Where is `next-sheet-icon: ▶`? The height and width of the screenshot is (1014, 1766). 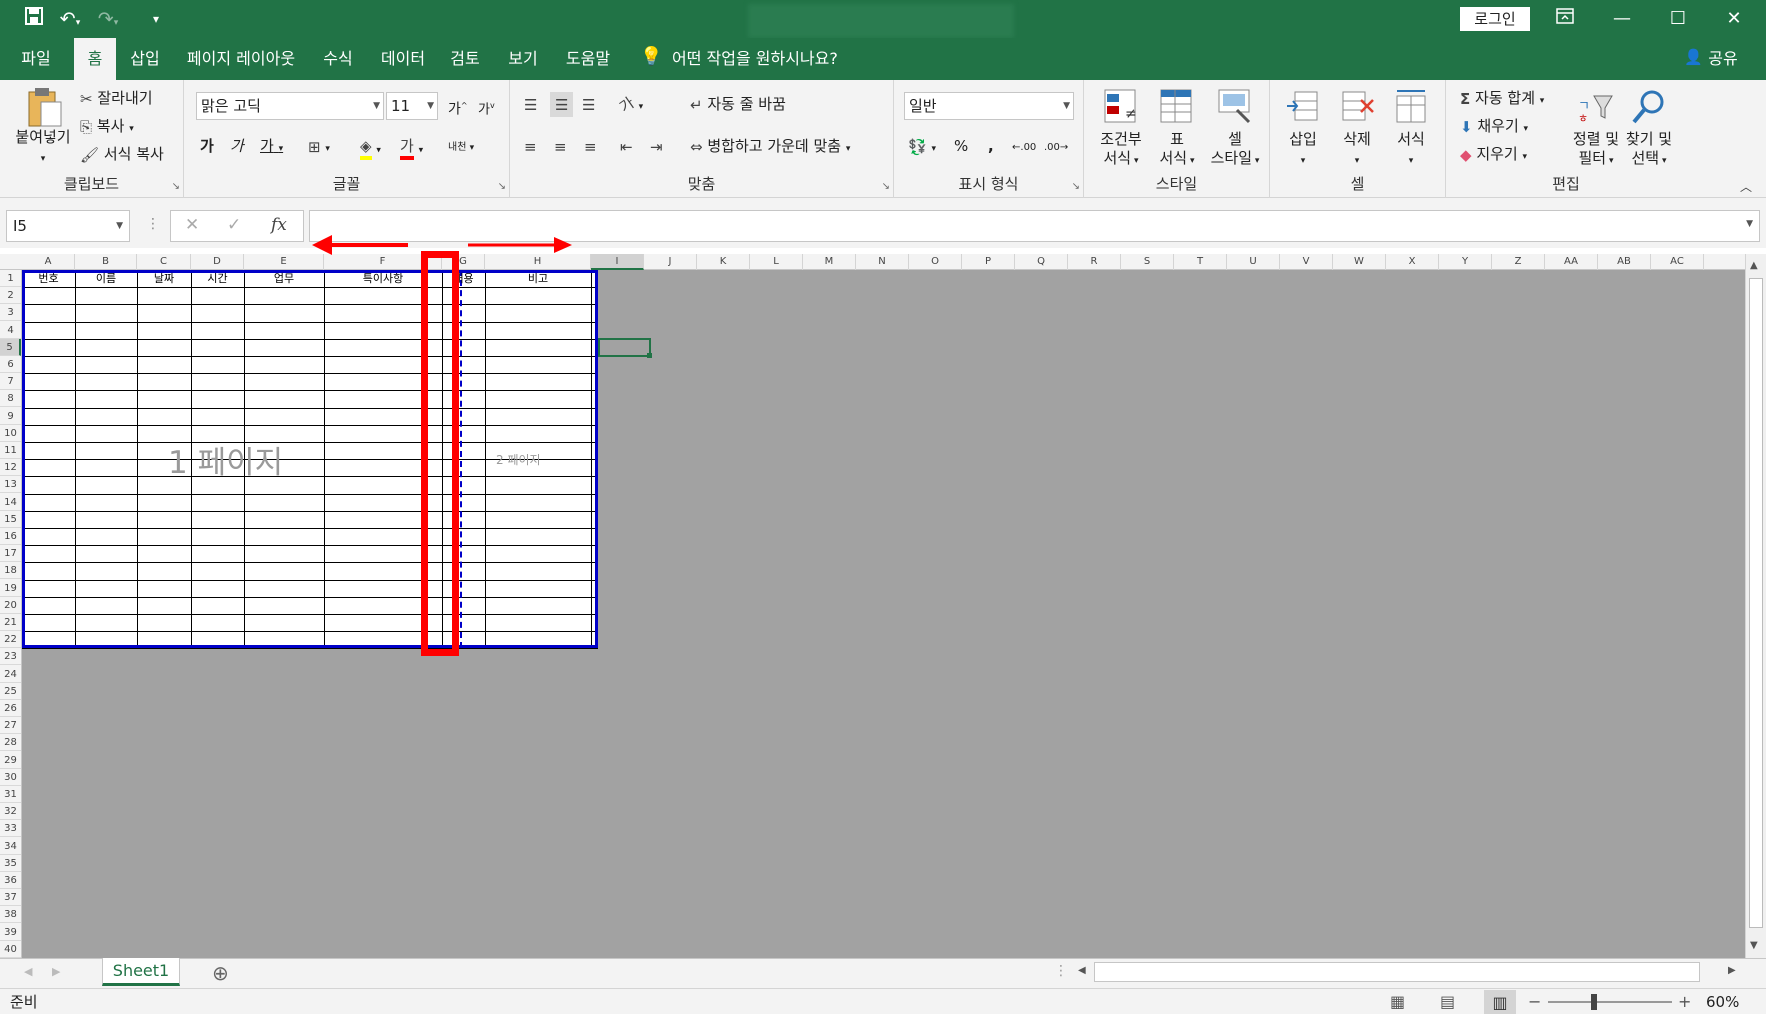 next-sheet-icon: ▶ is located at coordinates (56, 971).